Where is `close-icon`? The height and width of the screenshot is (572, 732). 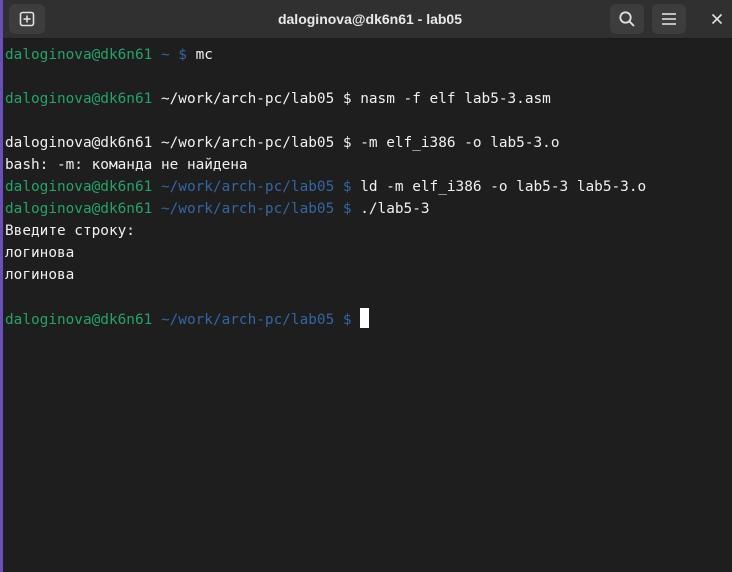 close-icon is located at coordinates (717, 19).